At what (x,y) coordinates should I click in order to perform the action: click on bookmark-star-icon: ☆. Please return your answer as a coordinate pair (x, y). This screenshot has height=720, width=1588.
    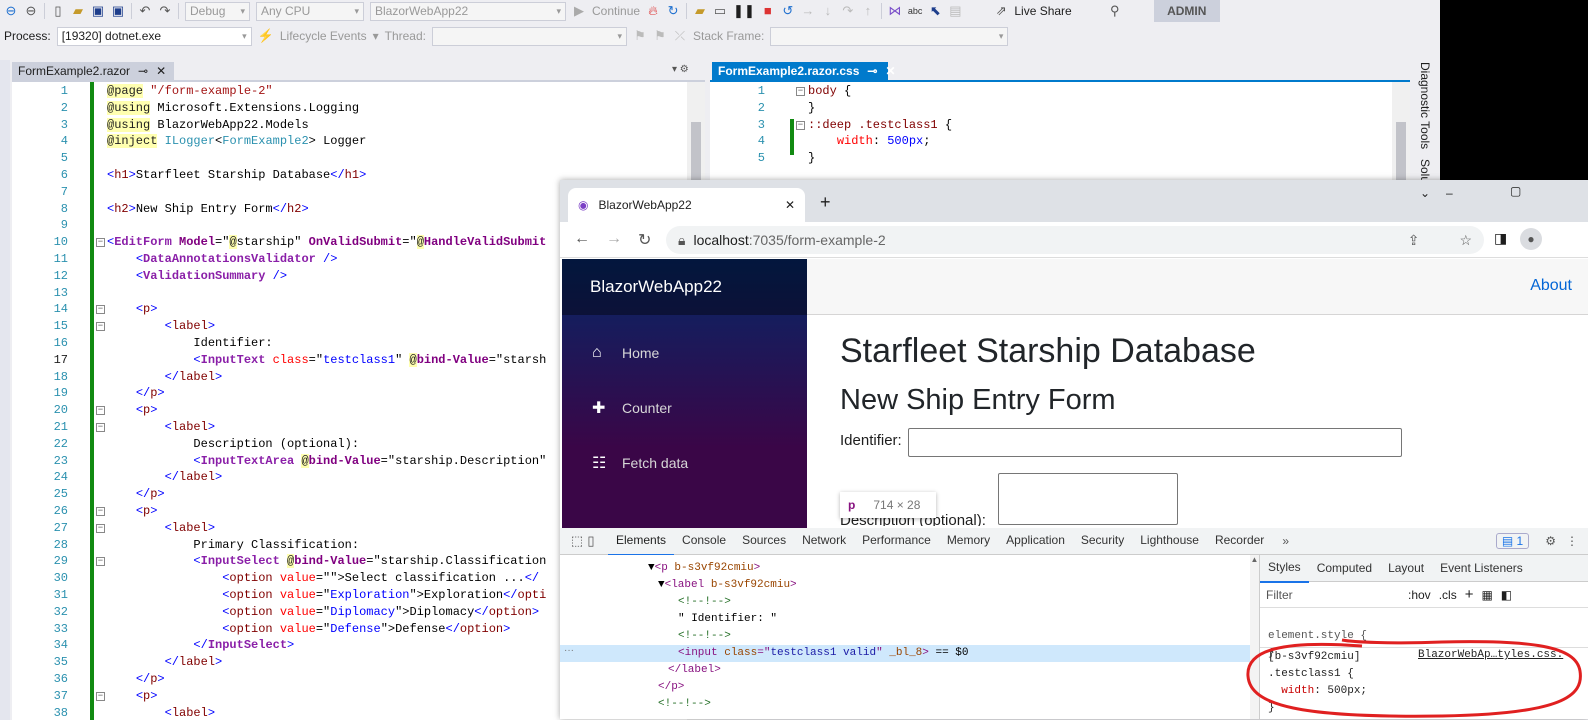
    Looking at the image, I should click on (1465, 240).